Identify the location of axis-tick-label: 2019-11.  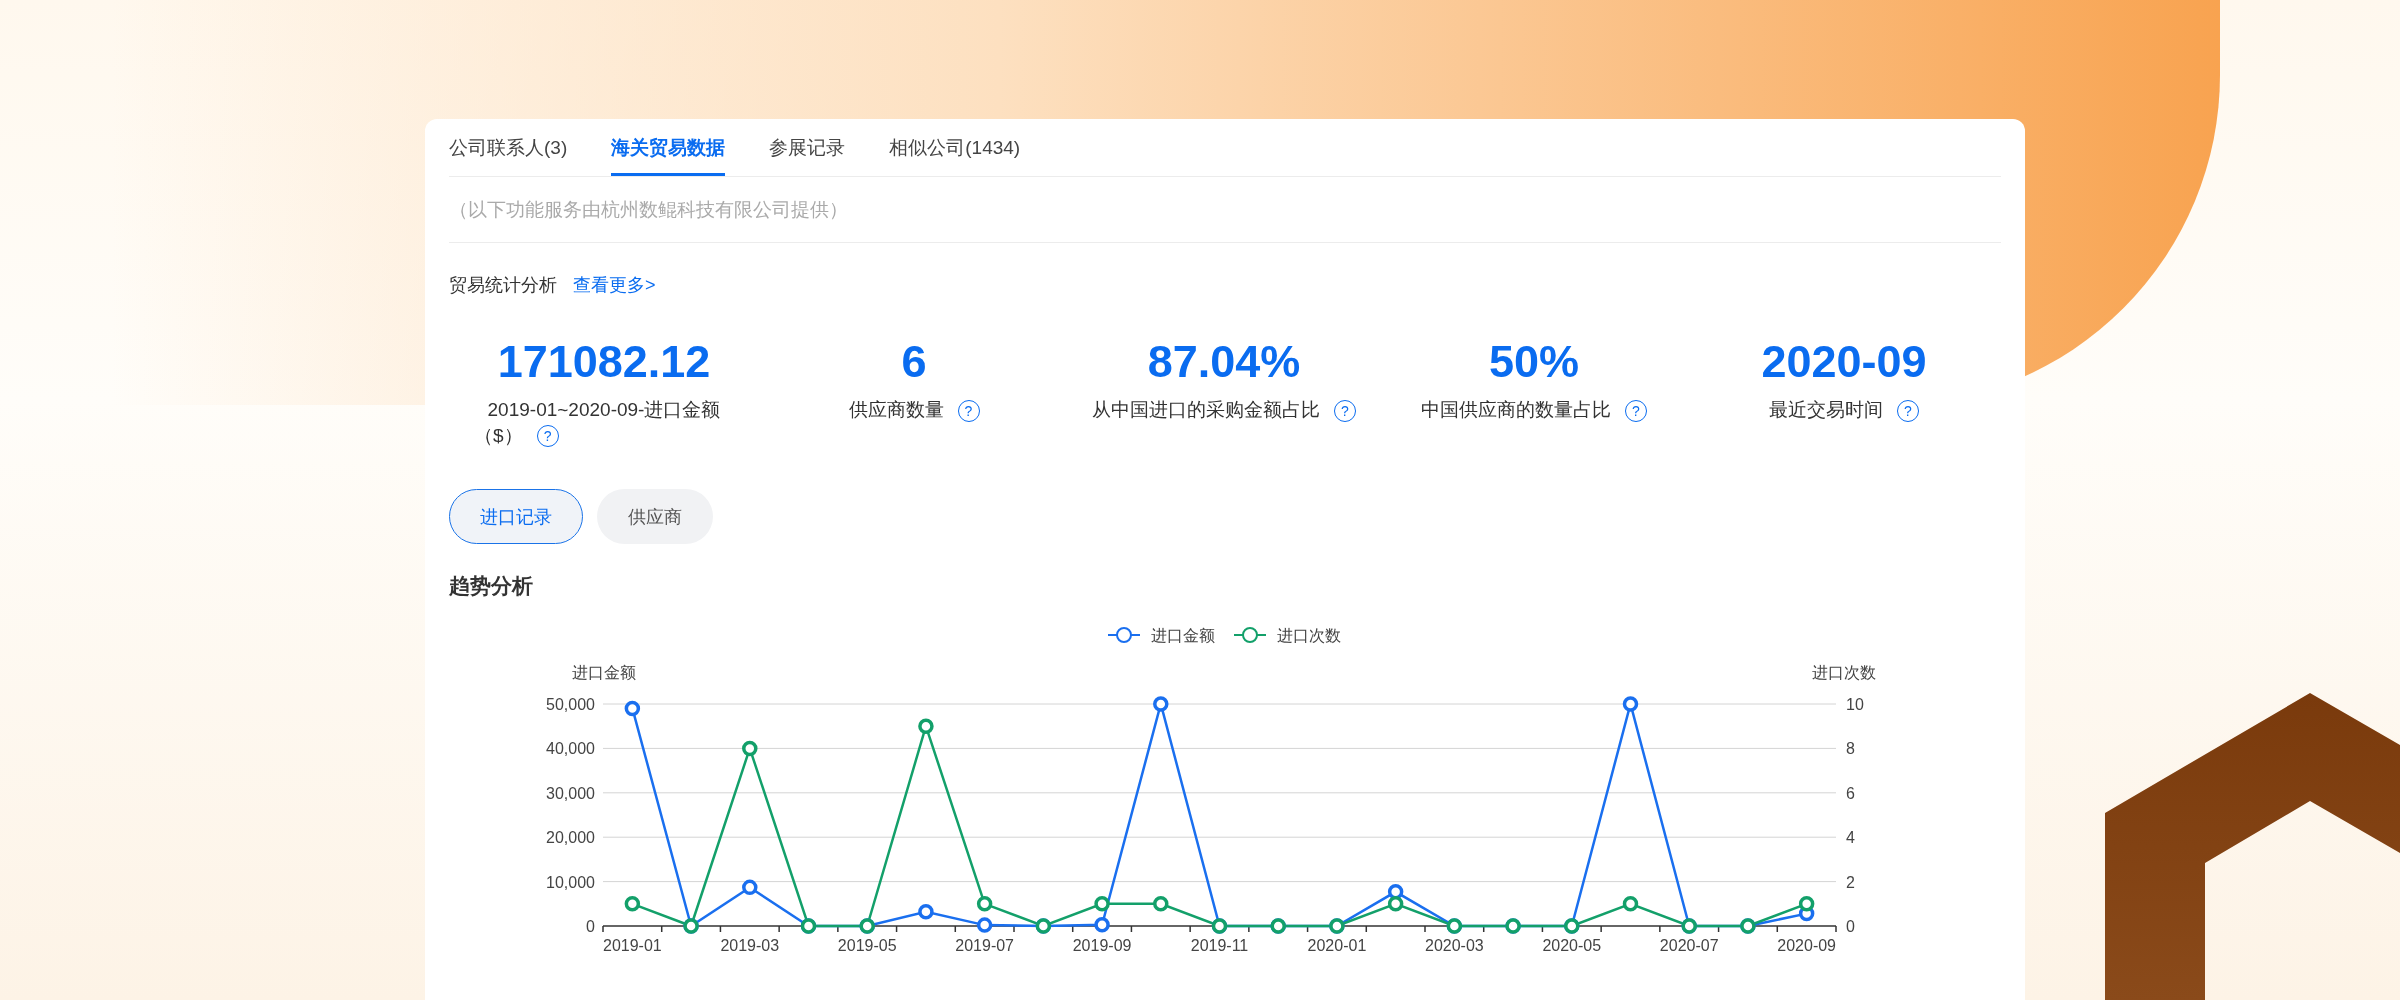
(1219, 945).